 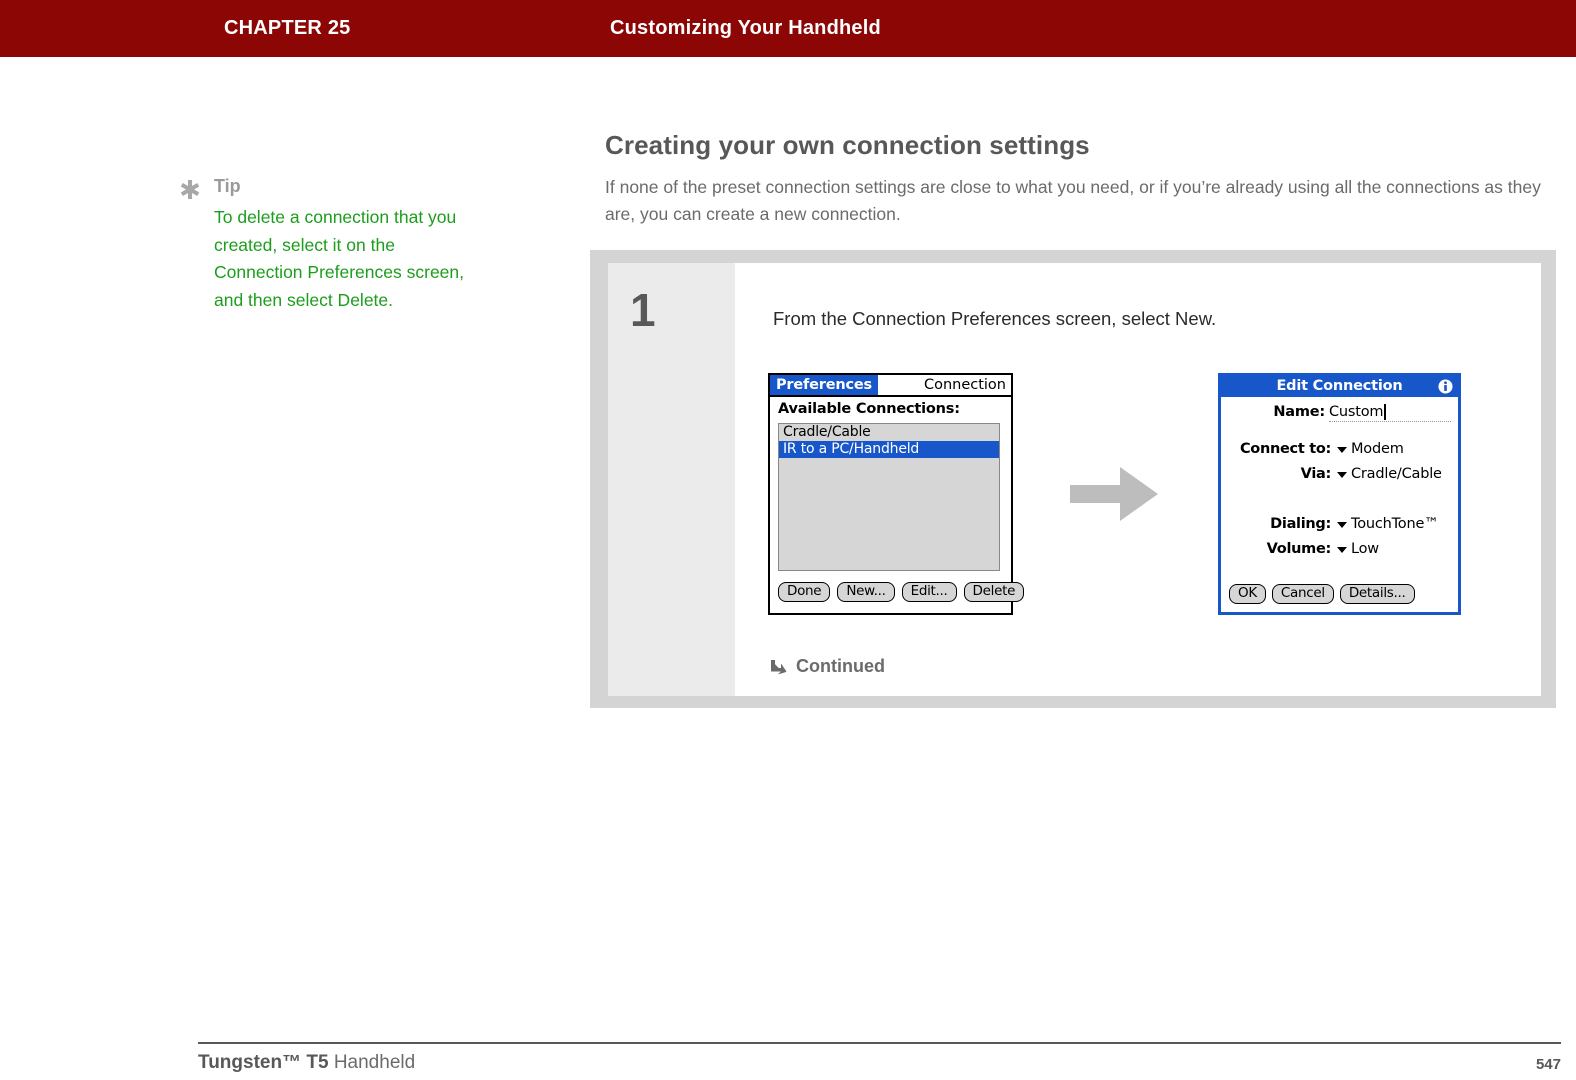 I want to click on chapter-title: Customizing Your Handheld, so click(x=745, y=28).